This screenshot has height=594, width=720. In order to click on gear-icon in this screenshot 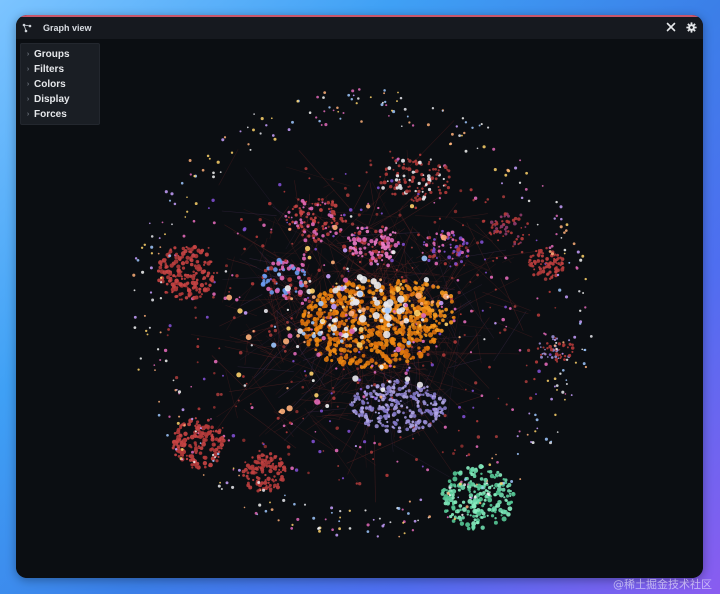, I will do `click(691, 27)`.